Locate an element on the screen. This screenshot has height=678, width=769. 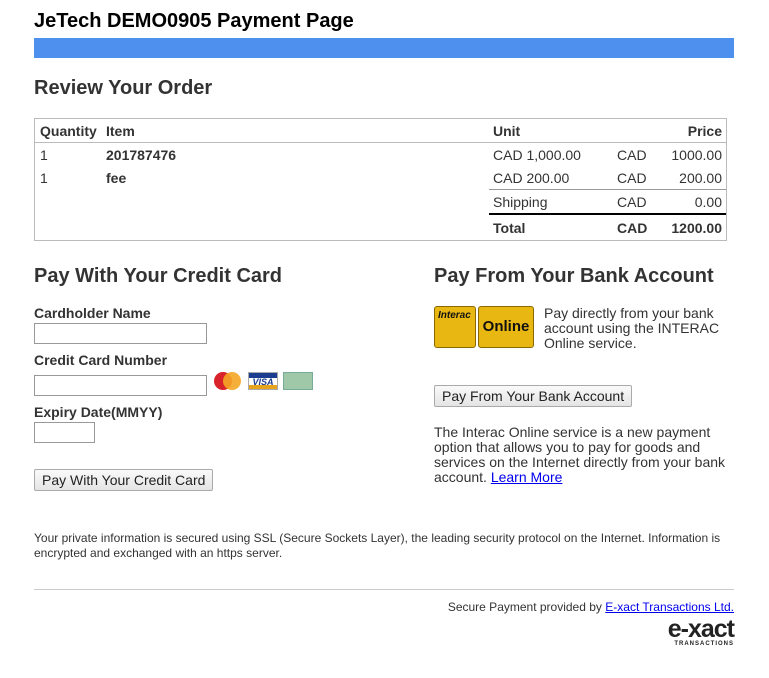
pay-bank-account-button: Pay From Your Bank Account is located at coordinates (533, 396).